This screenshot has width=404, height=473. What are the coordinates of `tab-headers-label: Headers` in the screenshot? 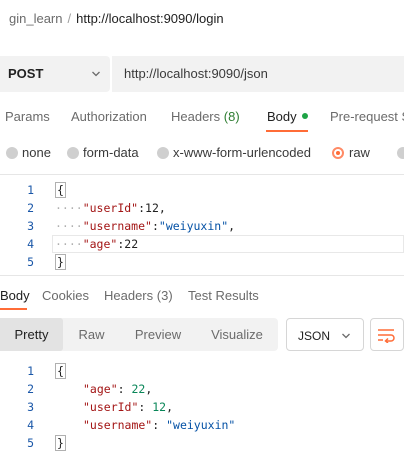 It's located at (196, 116).